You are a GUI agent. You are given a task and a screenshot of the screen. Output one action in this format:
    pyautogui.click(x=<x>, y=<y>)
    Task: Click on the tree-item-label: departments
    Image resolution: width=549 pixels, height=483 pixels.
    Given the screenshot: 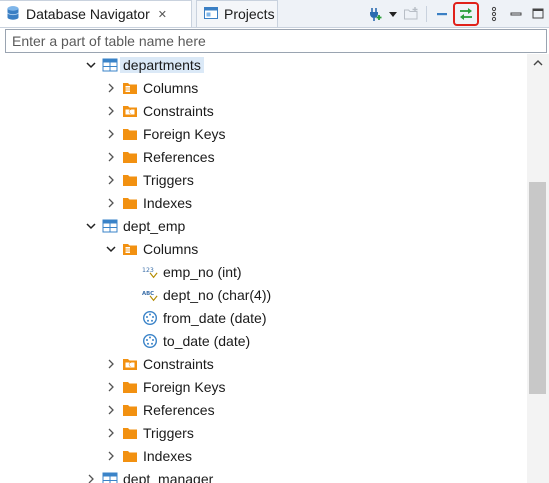 What is the action you would take?
    pyautogui.click(x=162, y=65)
    